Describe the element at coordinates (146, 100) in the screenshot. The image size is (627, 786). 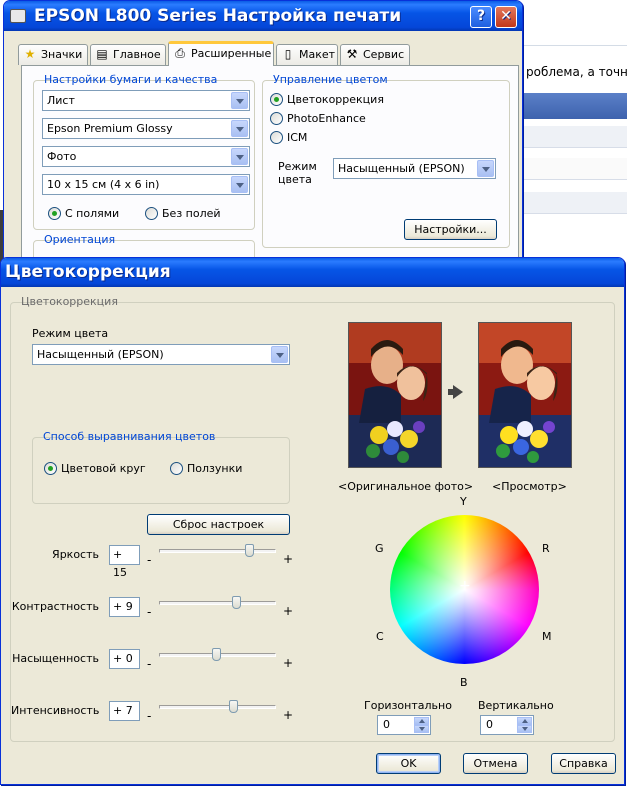
I see `paper-source-combo: Лист` at that location.